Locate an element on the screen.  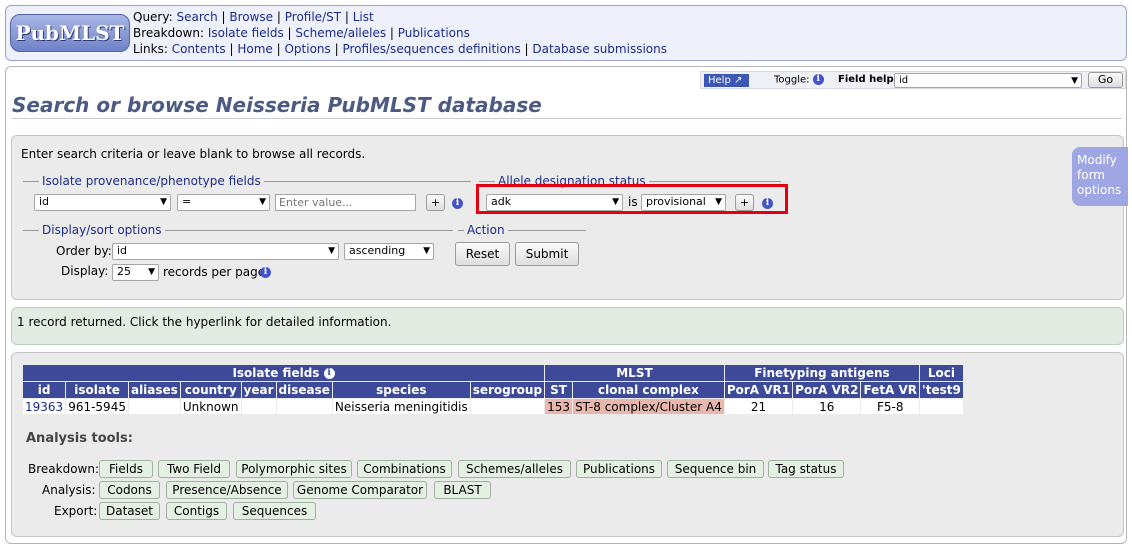
publications-button: Publications is located at coordinates (619, 469).